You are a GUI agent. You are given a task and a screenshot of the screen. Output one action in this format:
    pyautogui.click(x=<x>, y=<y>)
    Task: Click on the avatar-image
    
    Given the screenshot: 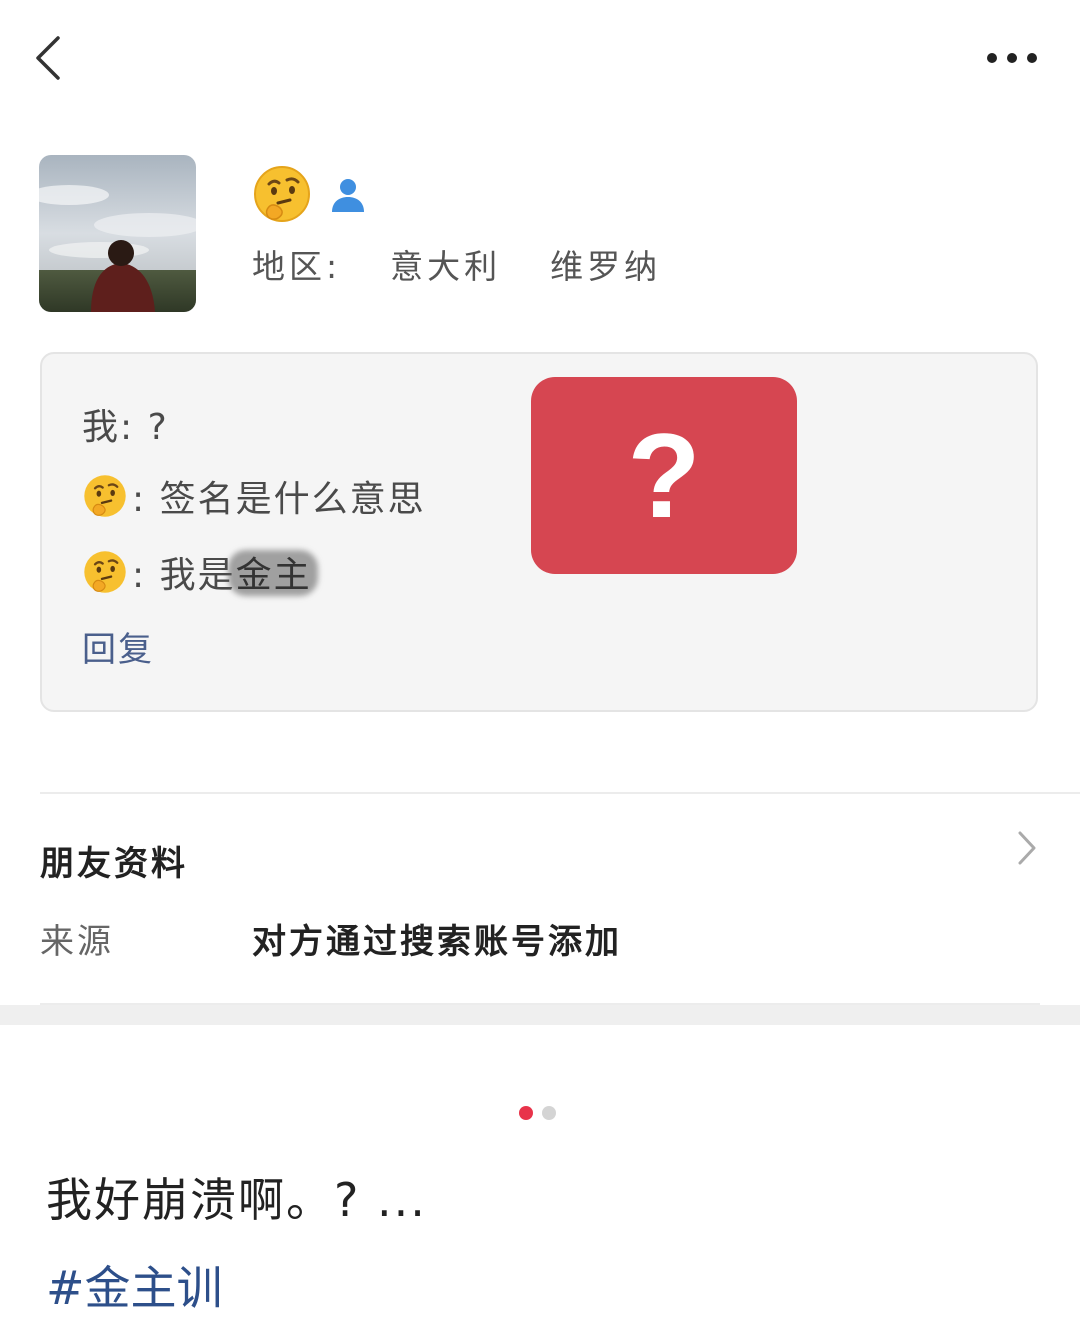 What is the action you would take?
    pyautogui.click(x=117, y=233)
    